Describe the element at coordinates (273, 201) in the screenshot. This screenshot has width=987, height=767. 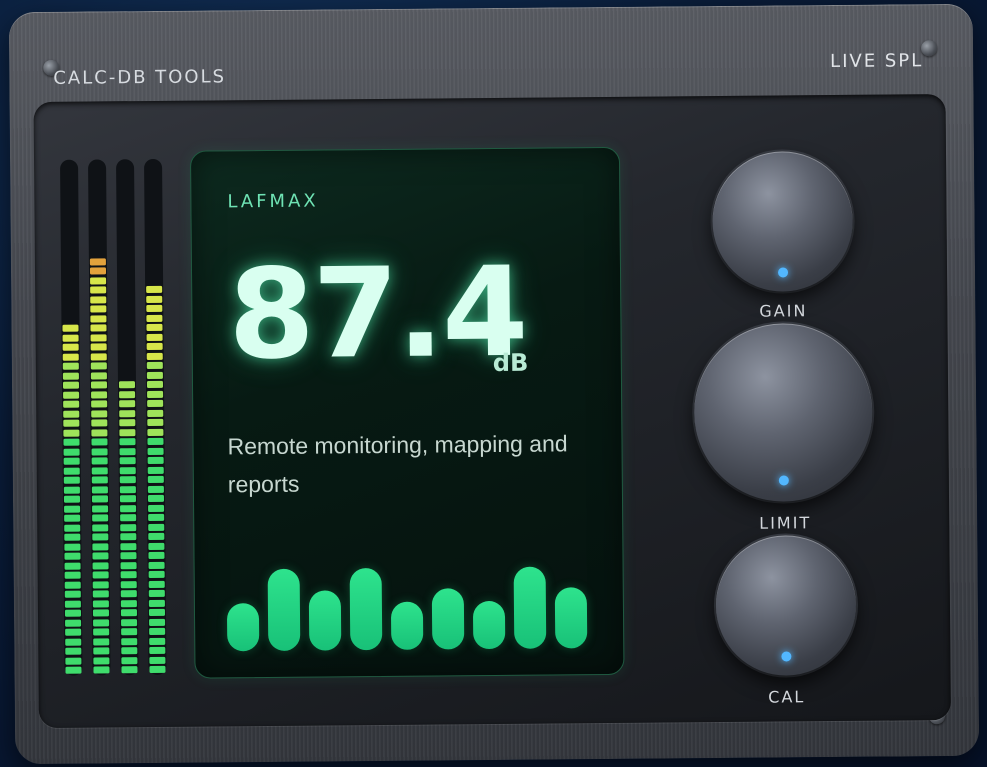
I see `metric-label: LAFMAX` at that location.